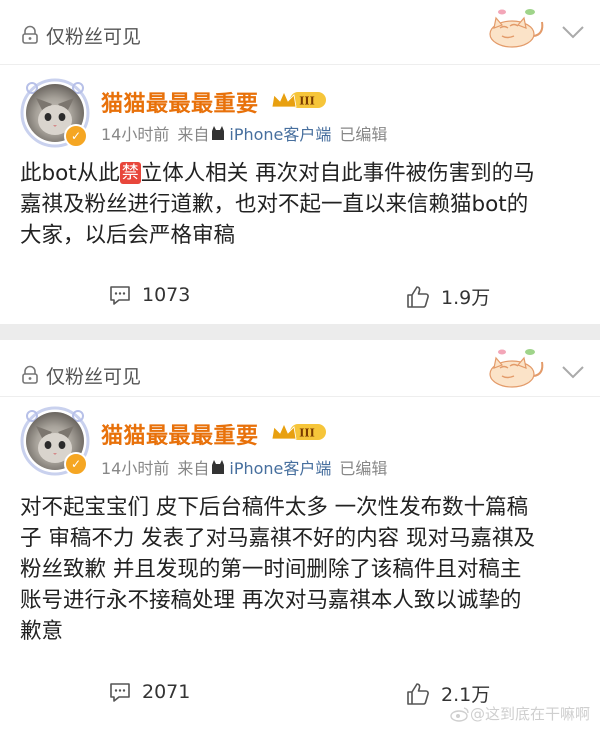  What do you see at coordinates (274, 204) in the screenshot?
I see `body-line: 嘉祺及粉丝进行道歉，也对不起一直以来信赖猫bot的` at bounding box center [274, 204].